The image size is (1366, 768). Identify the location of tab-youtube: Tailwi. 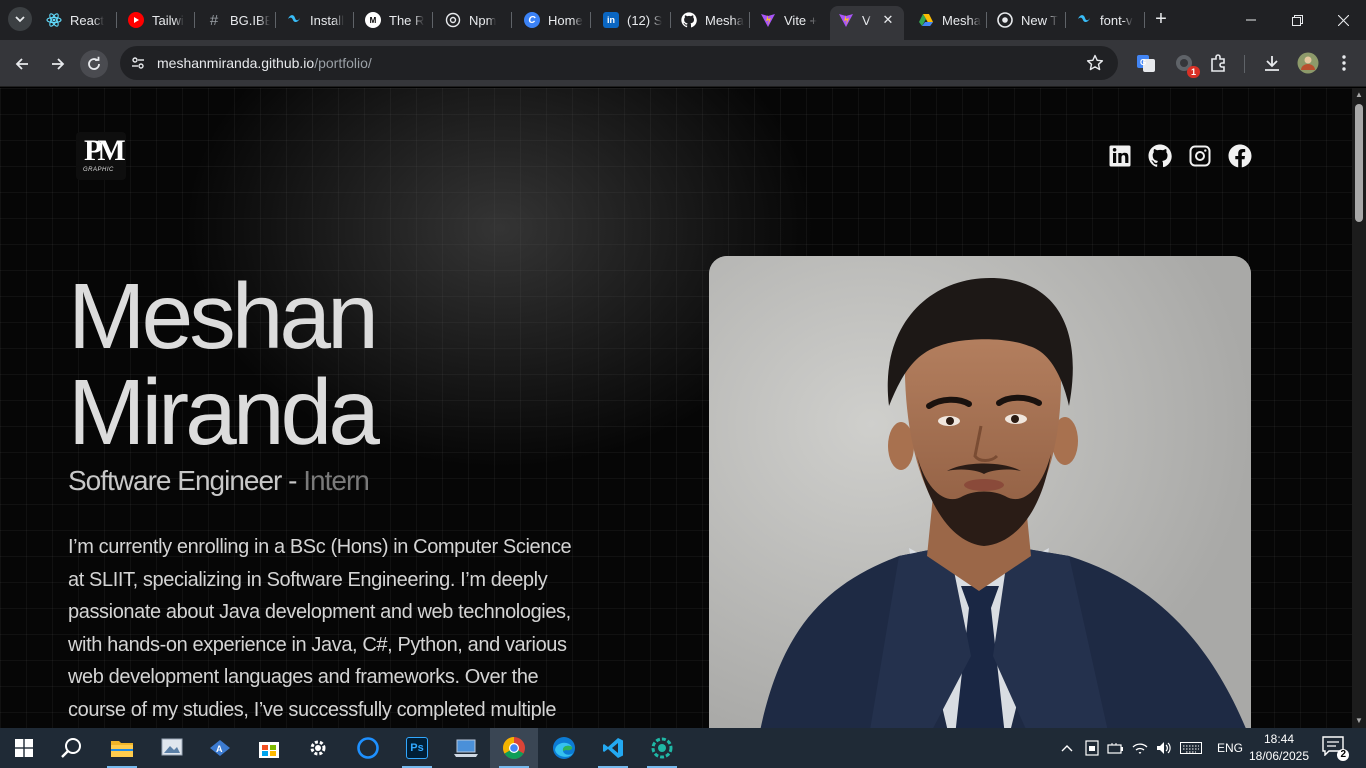
(156, 20).